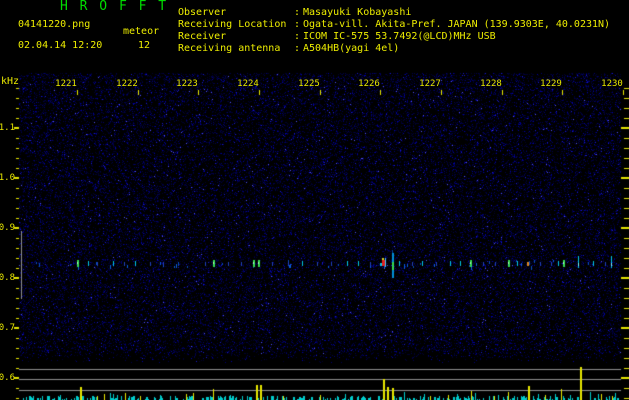  Describe the element at coordinates (430, 84) in the screenshot. I see `time-tick-label: 1227` at that location.